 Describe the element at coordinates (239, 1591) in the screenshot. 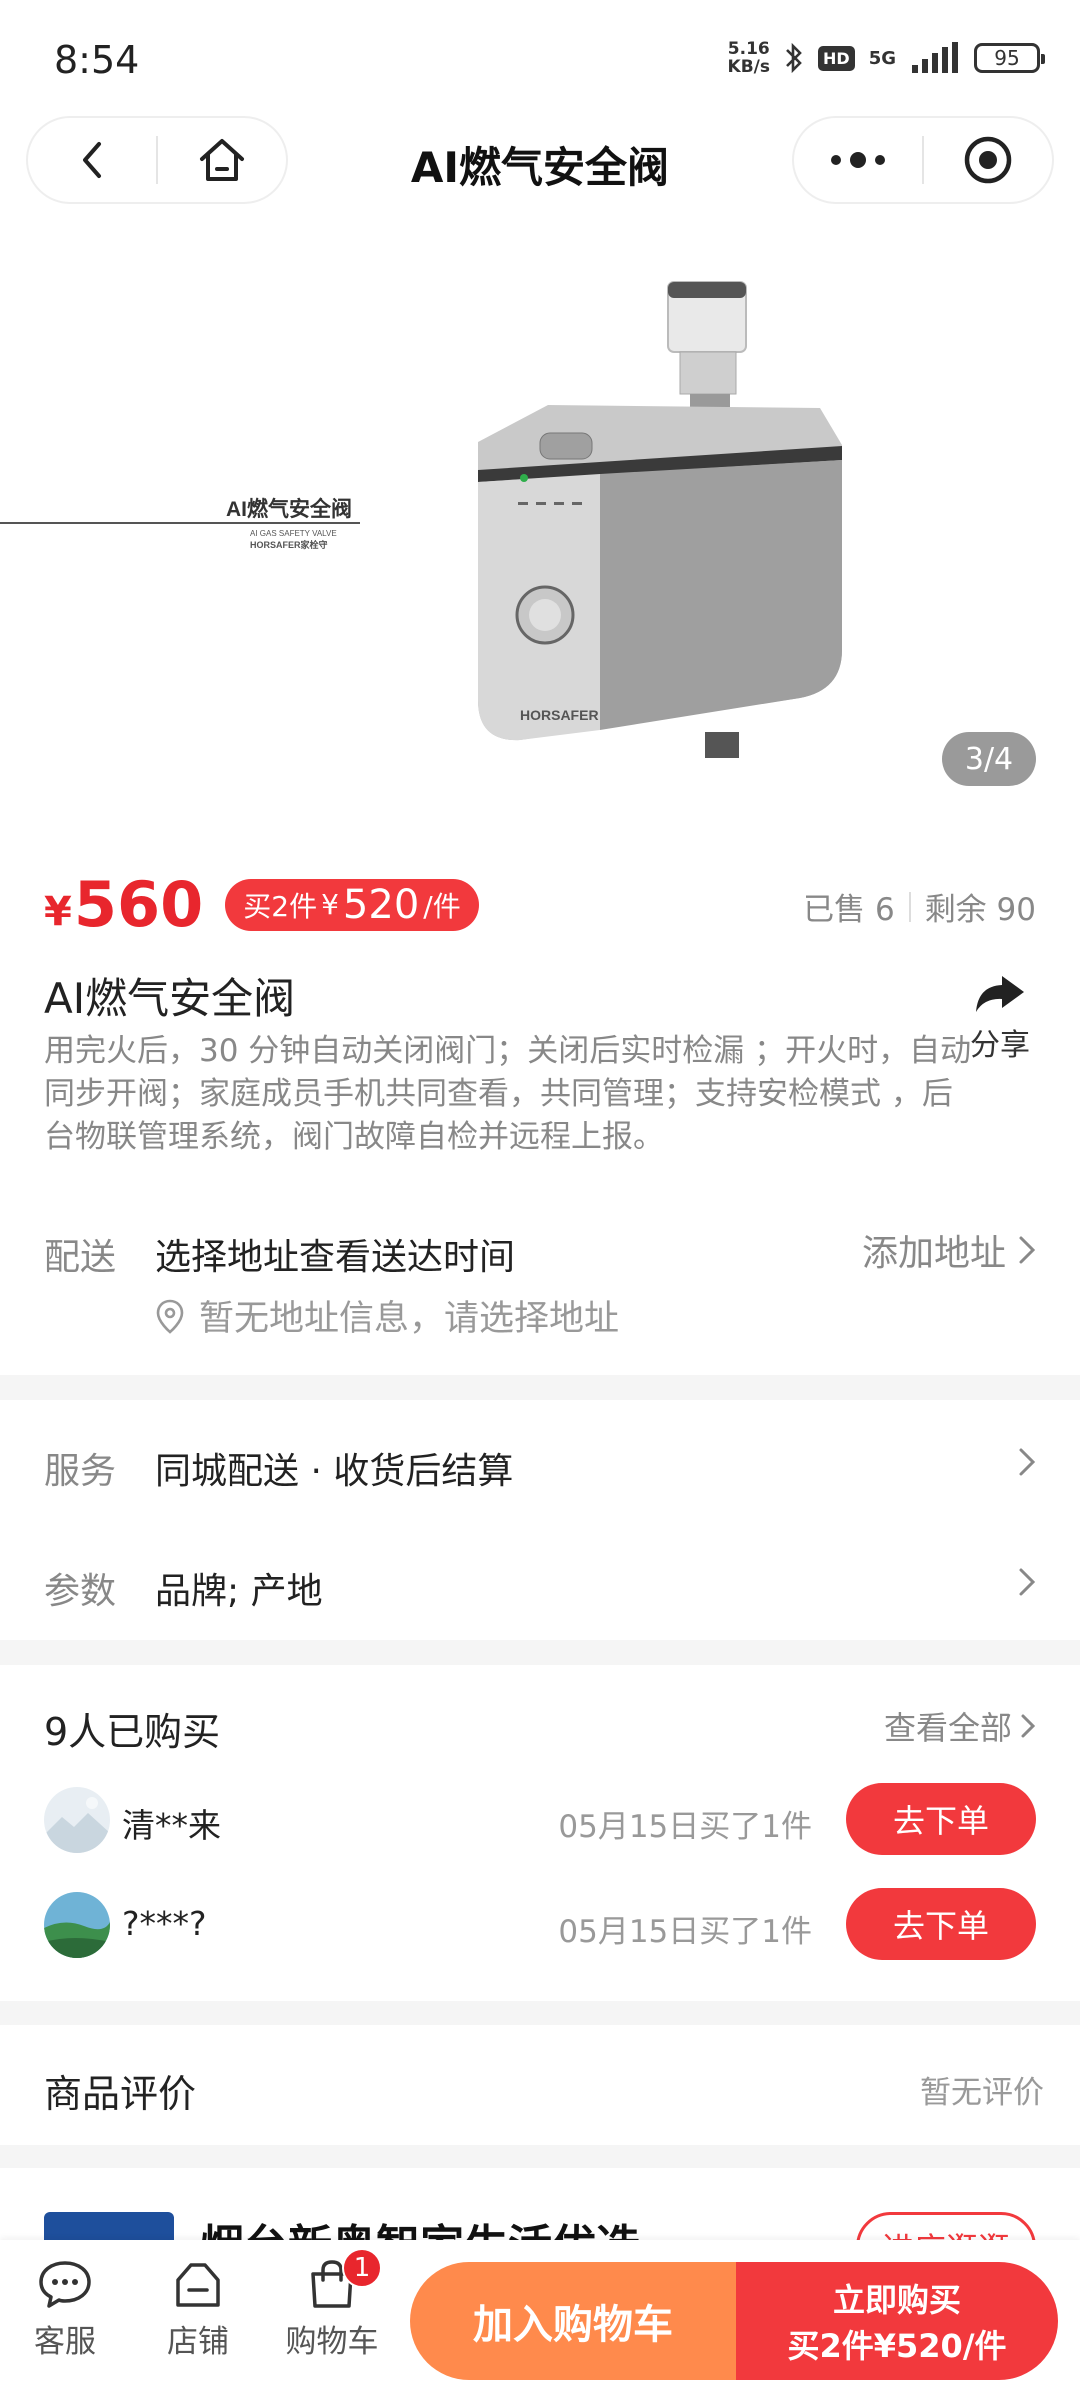

I see `params-value: 品牌; 产地` at that location.